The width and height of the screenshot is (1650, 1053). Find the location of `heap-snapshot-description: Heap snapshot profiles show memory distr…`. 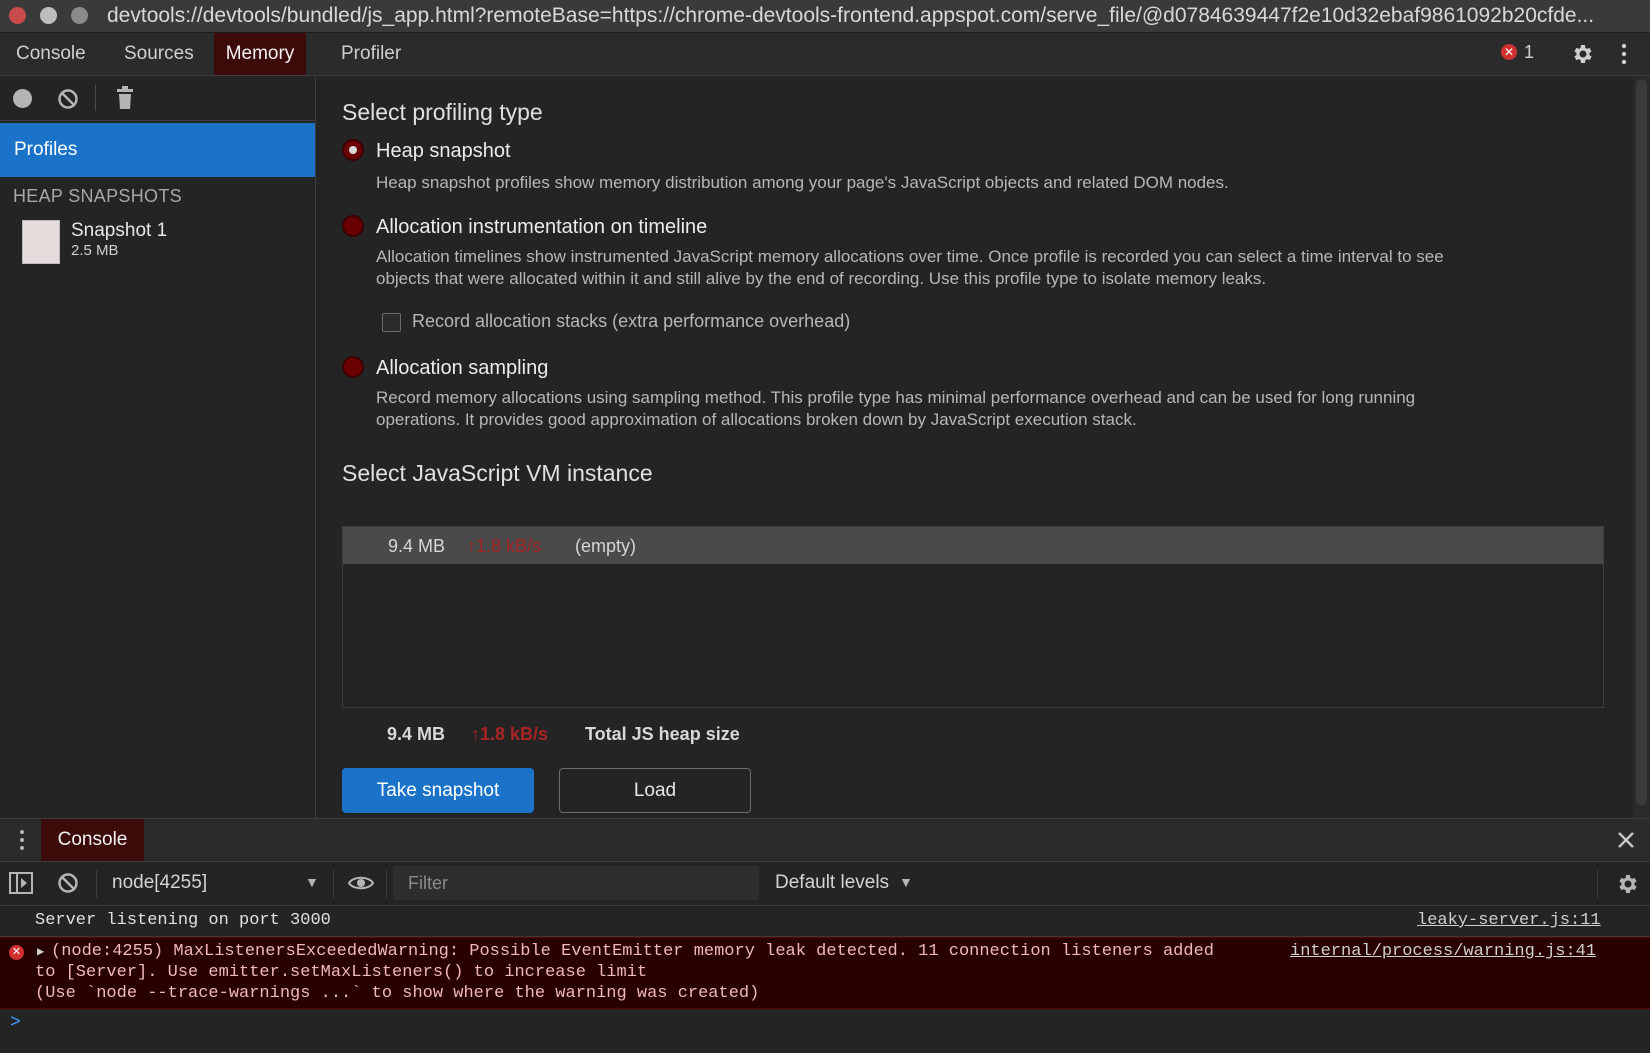

heap-snapshot-description: Heap snapshot profiles show memory distr… is located at coordinates (802, 182).